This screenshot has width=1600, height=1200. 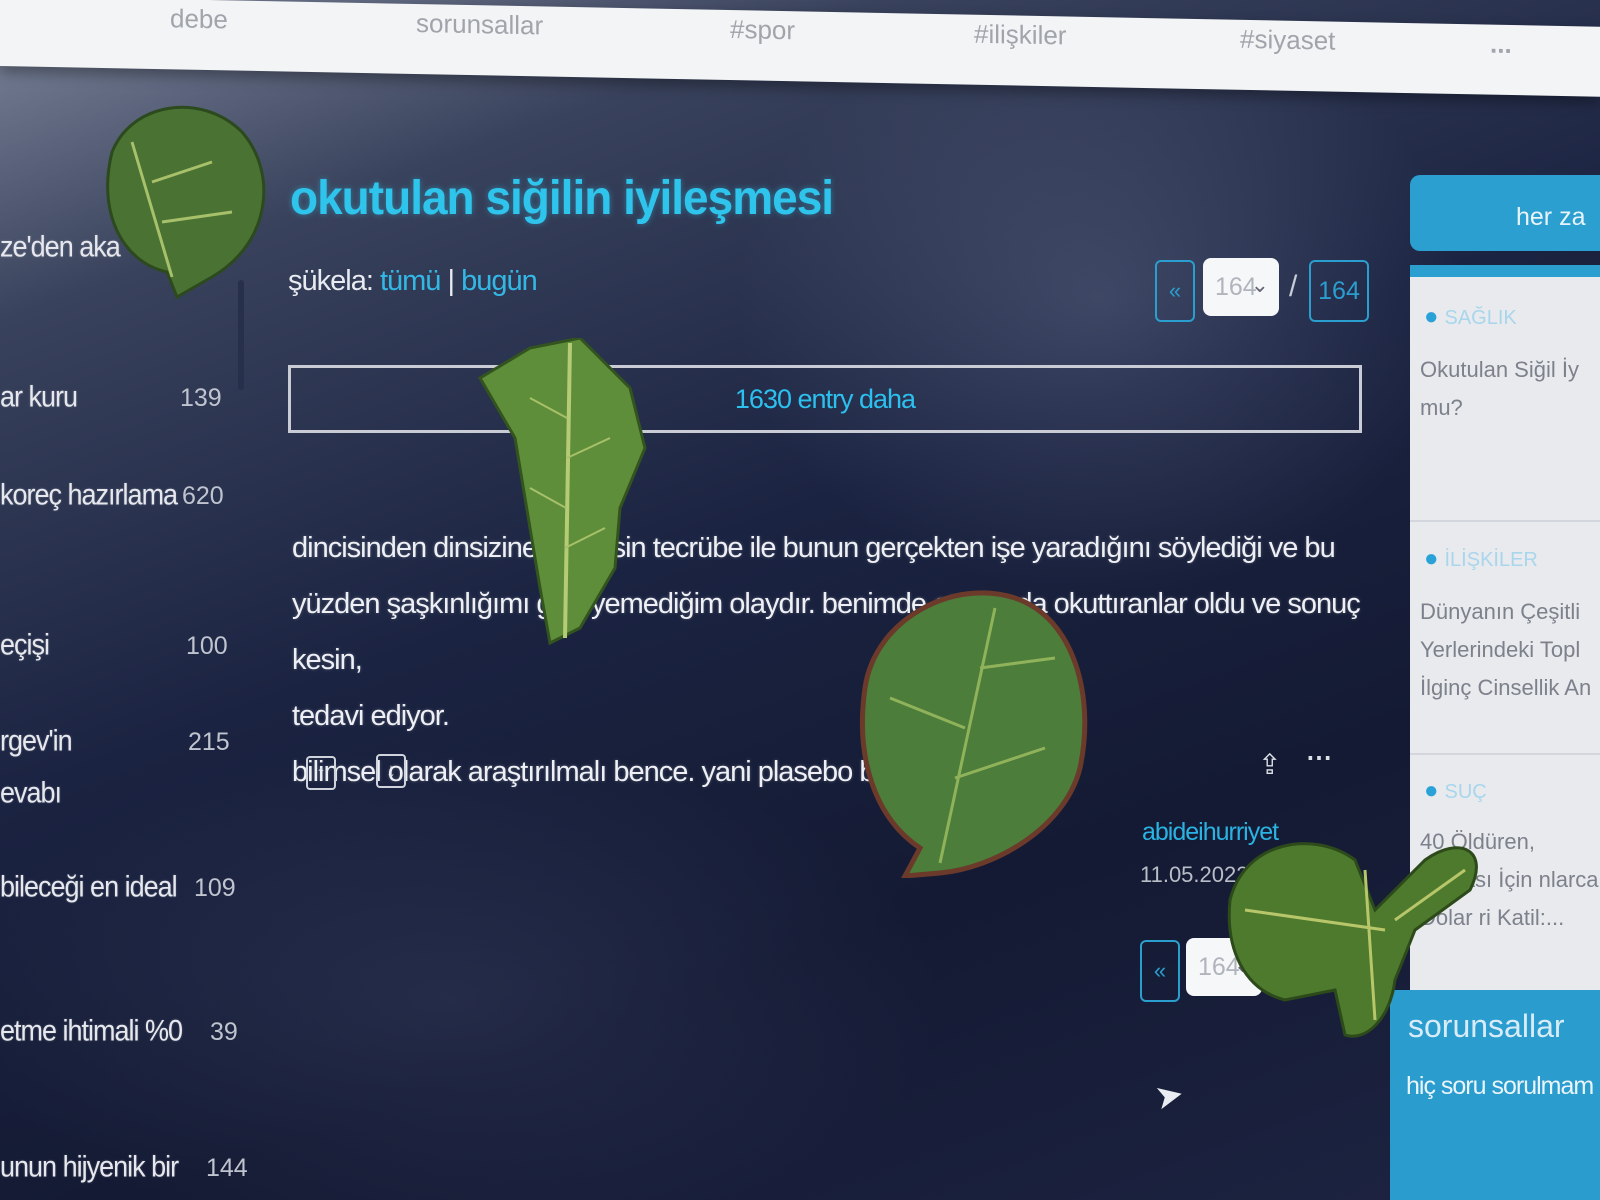 What do you see at coordinates (391, 771) in the screenshot?
I see `downvote-icon: ↓` at bounding box center [391, 771].